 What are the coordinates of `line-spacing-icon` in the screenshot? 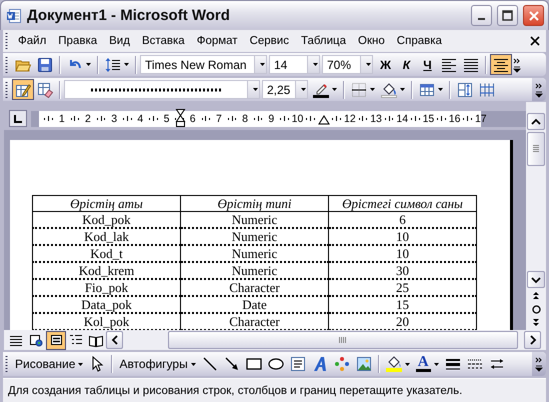 It's located at (113, 64).